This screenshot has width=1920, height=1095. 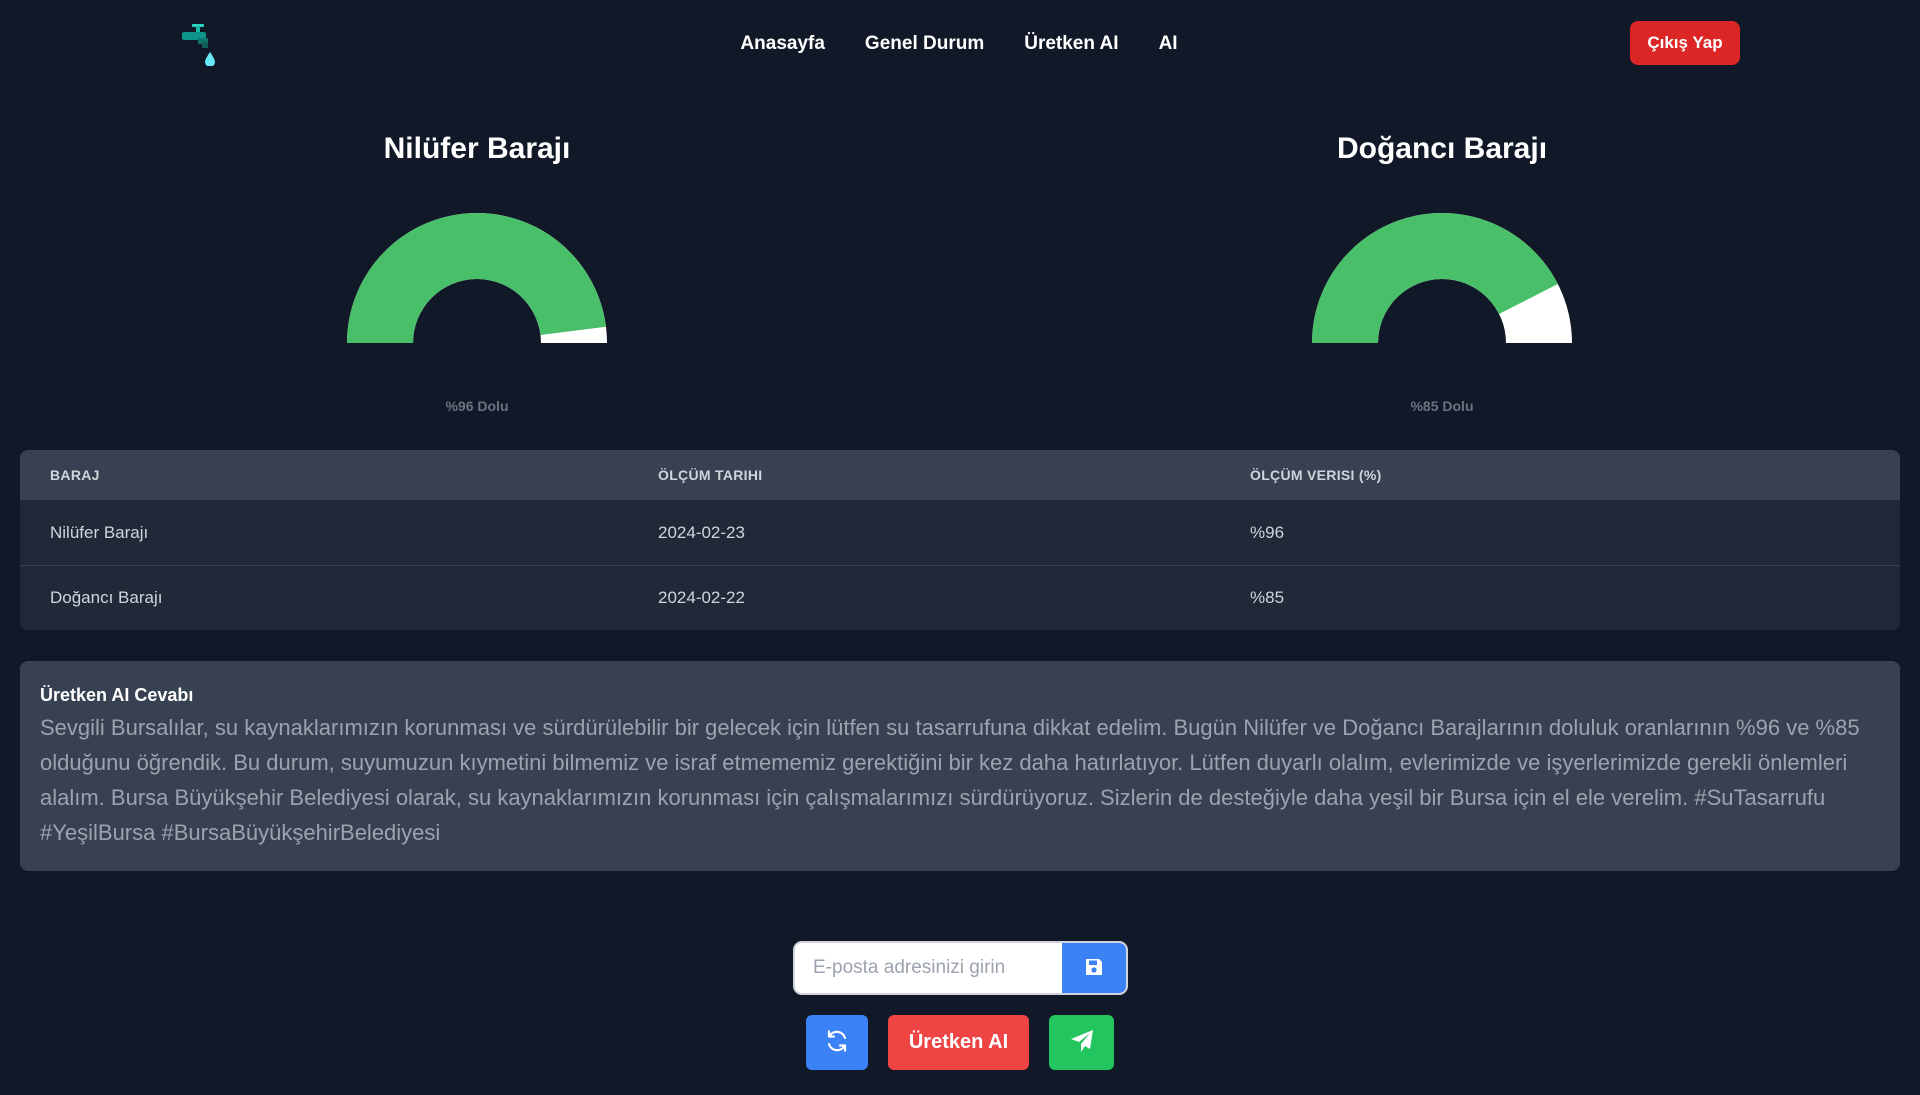 I want to click on nav-link-home: Anasayfa, so click(x=782, y=44).